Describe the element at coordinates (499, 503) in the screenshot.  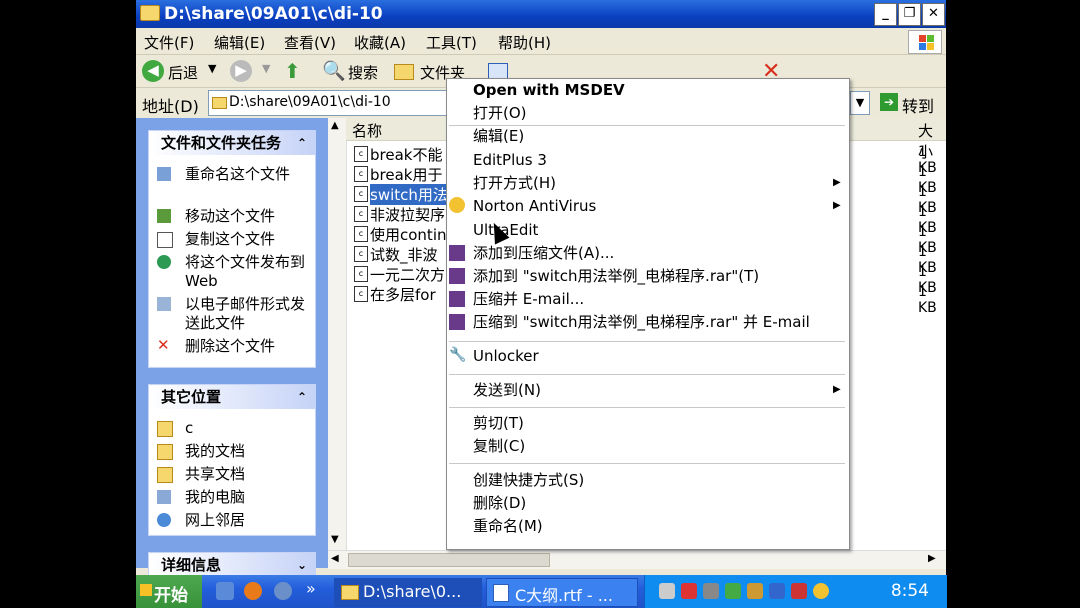
I see `menu-delete: 删除(D)` at that location.